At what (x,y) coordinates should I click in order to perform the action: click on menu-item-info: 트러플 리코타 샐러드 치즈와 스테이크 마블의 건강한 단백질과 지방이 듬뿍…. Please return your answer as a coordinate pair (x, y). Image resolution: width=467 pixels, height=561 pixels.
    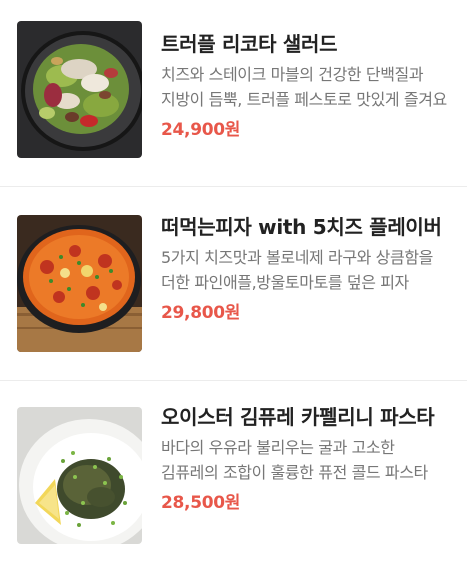
    Looking at the image, I should click on (307, 86).